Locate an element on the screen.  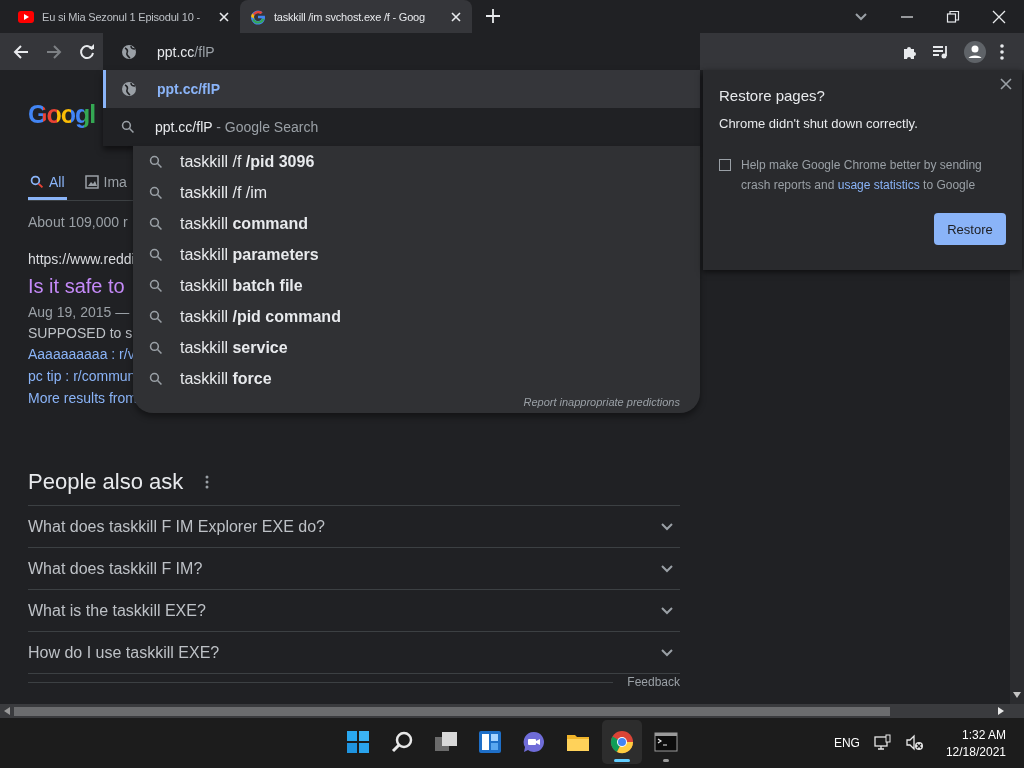
tab-title: taskkill /im svchost.exe /f - Goog is located at coordinates (349, 16).